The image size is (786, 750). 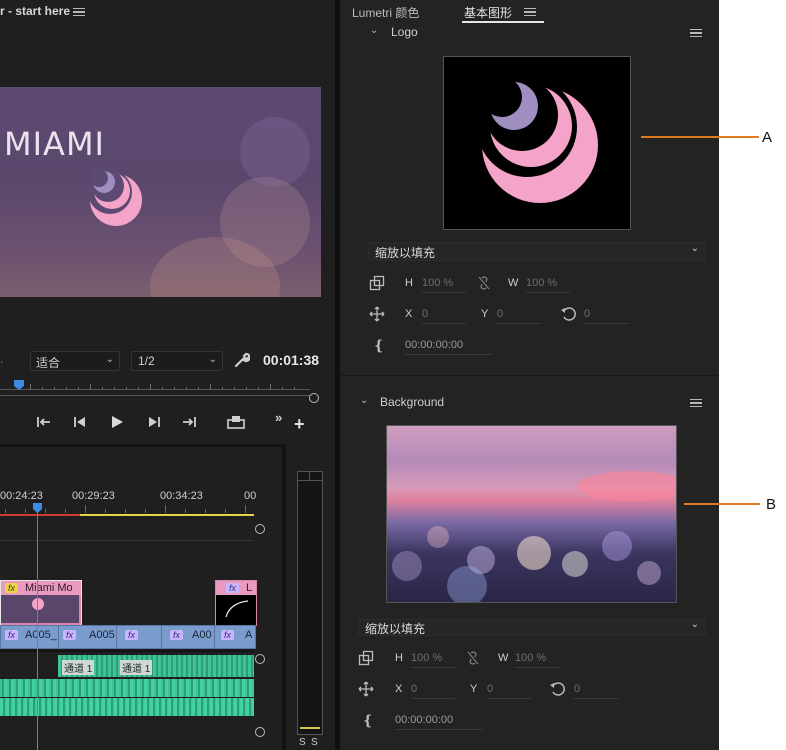 I want to click on background-w-label: W, so click(x=503, y=658).